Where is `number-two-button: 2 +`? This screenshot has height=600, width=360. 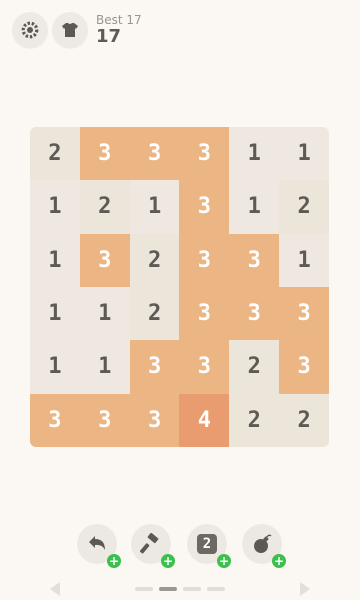
number-two-button: 2 + is located at coordinates (209, 546).